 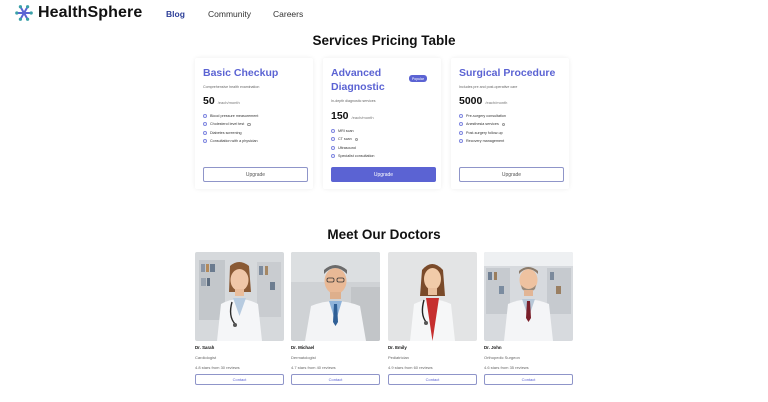 I want to click on doctor-rating: 4.8 stars from 30 reviews, so click(x=217, y=367).